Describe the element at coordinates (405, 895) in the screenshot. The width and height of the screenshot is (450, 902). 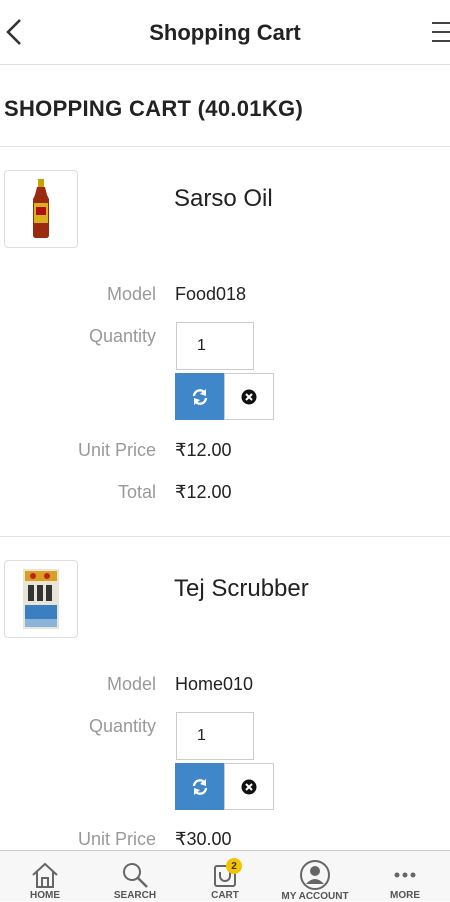
I see `tab-label: MORE` at that location.